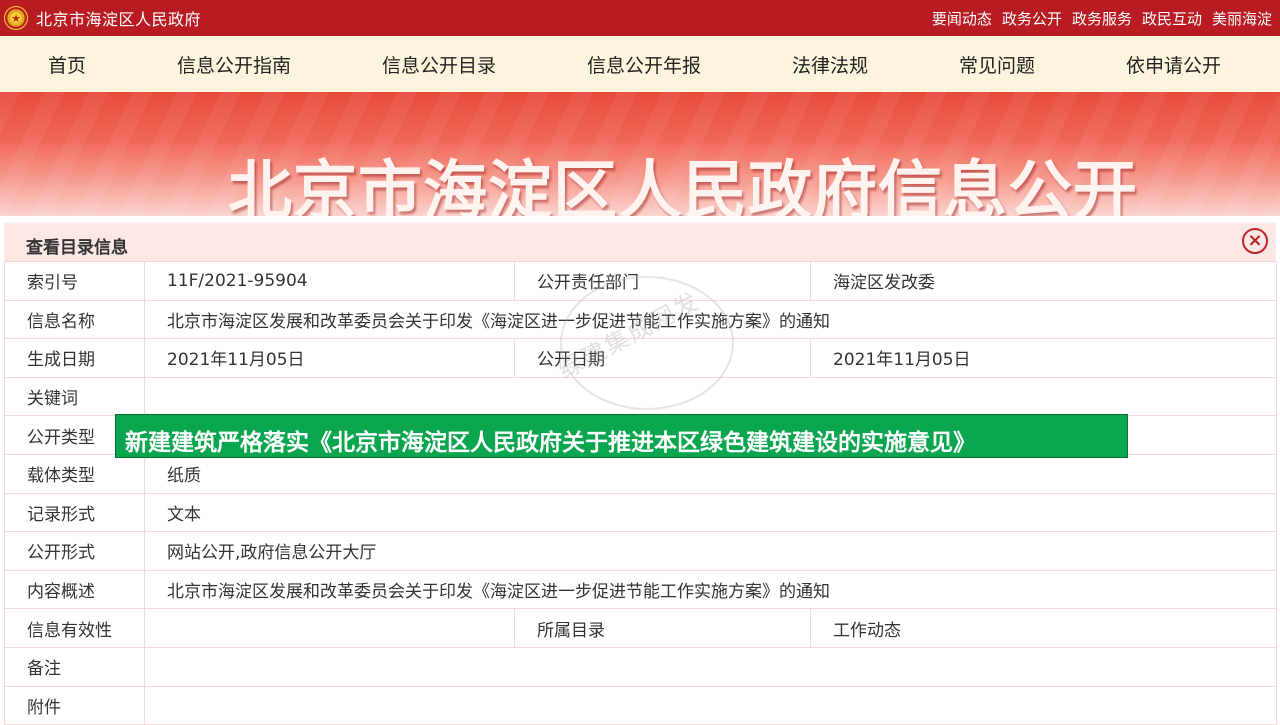  Describe the element at coordinates (74, 396) in the screenshot. I see `row-label: 关键词` at that location.